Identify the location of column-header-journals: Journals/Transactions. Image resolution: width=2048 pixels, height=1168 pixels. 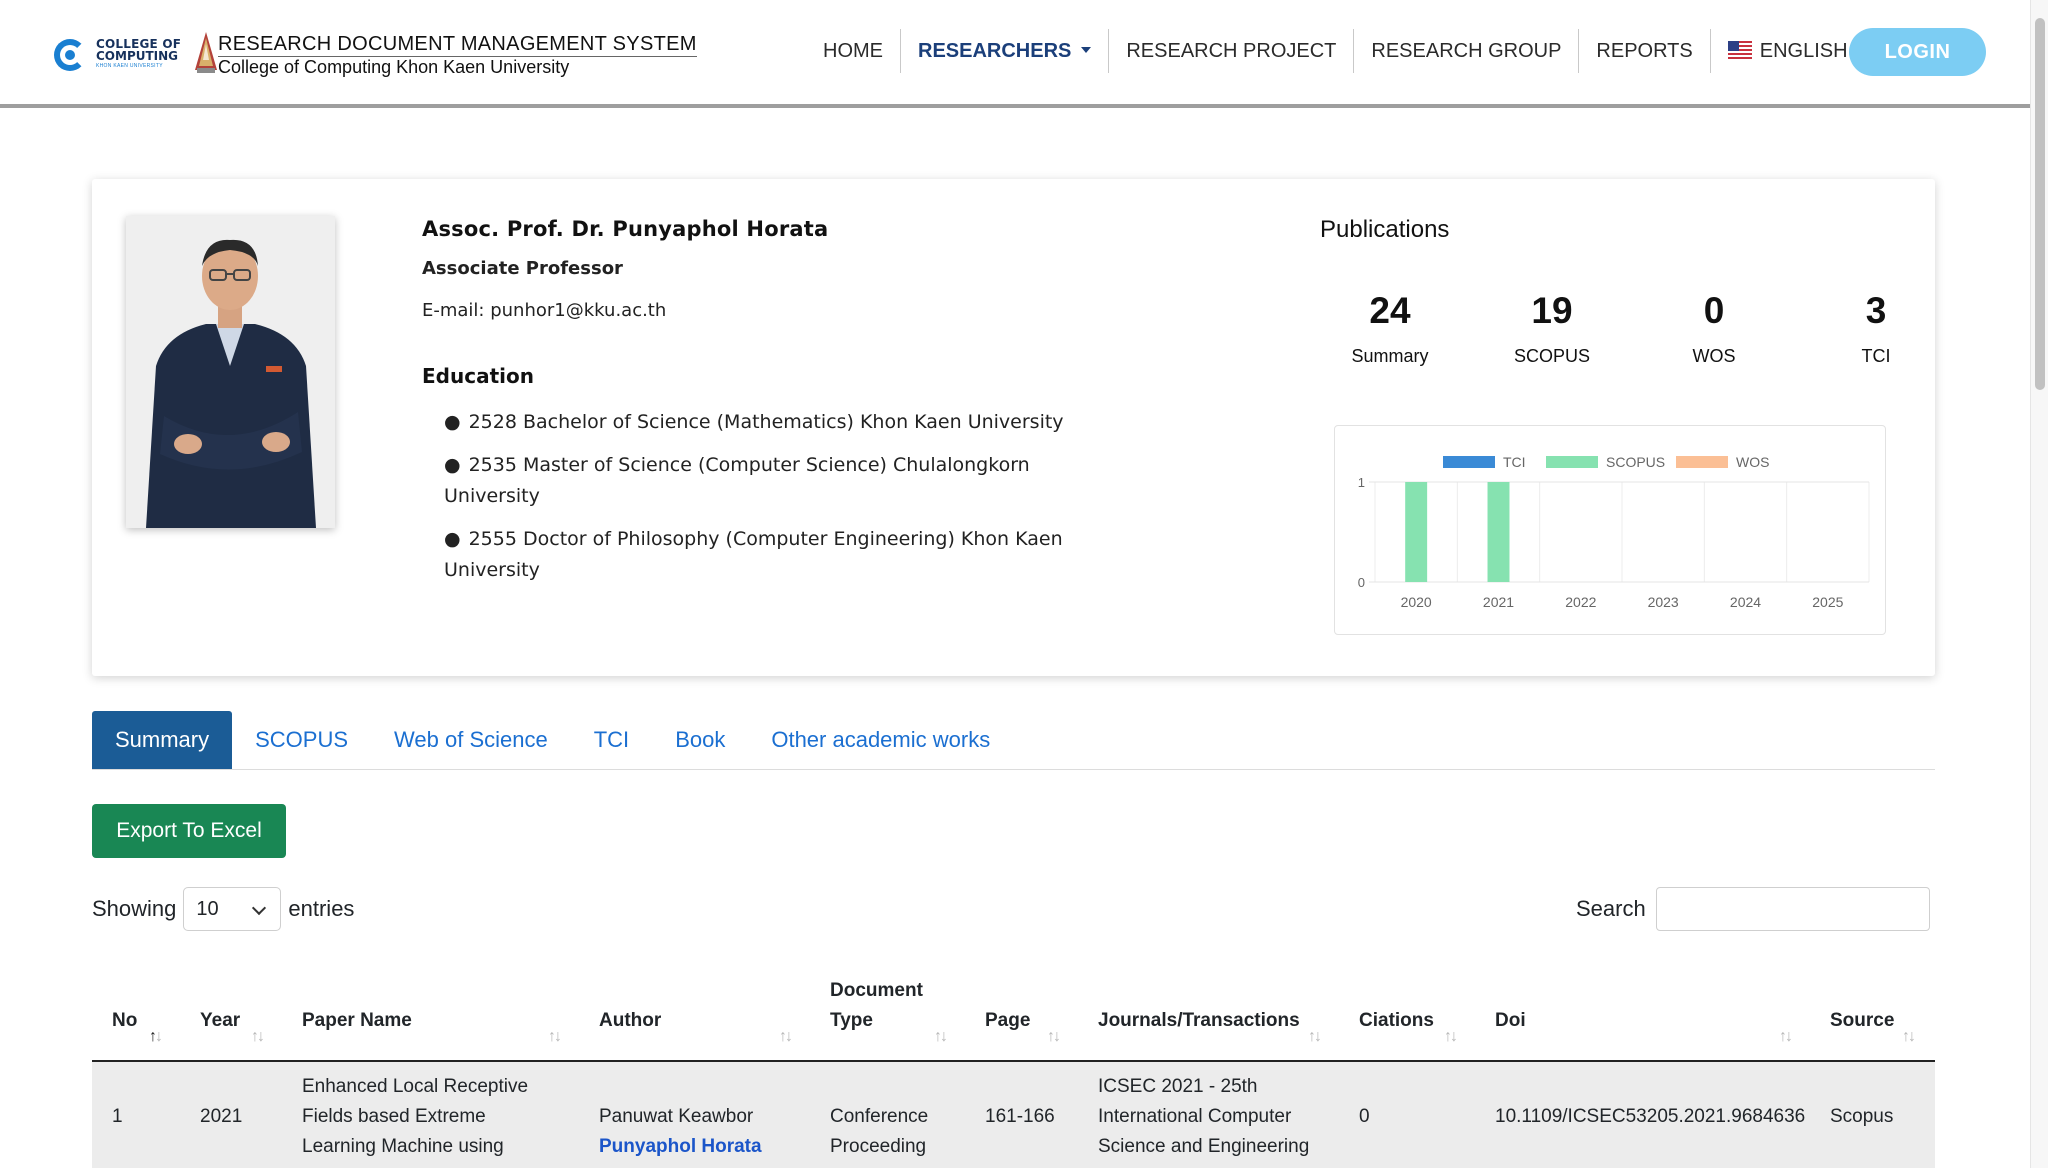
(1199, 1021).